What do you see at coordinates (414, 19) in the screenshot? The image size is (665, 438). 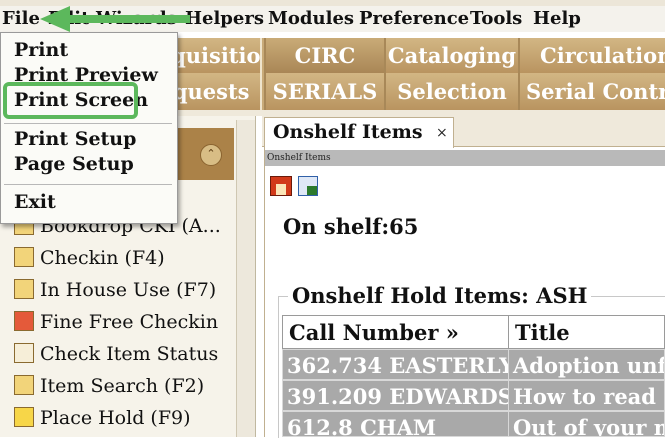 I see `menu-preference: Preference` at bounding box center [414, 19].